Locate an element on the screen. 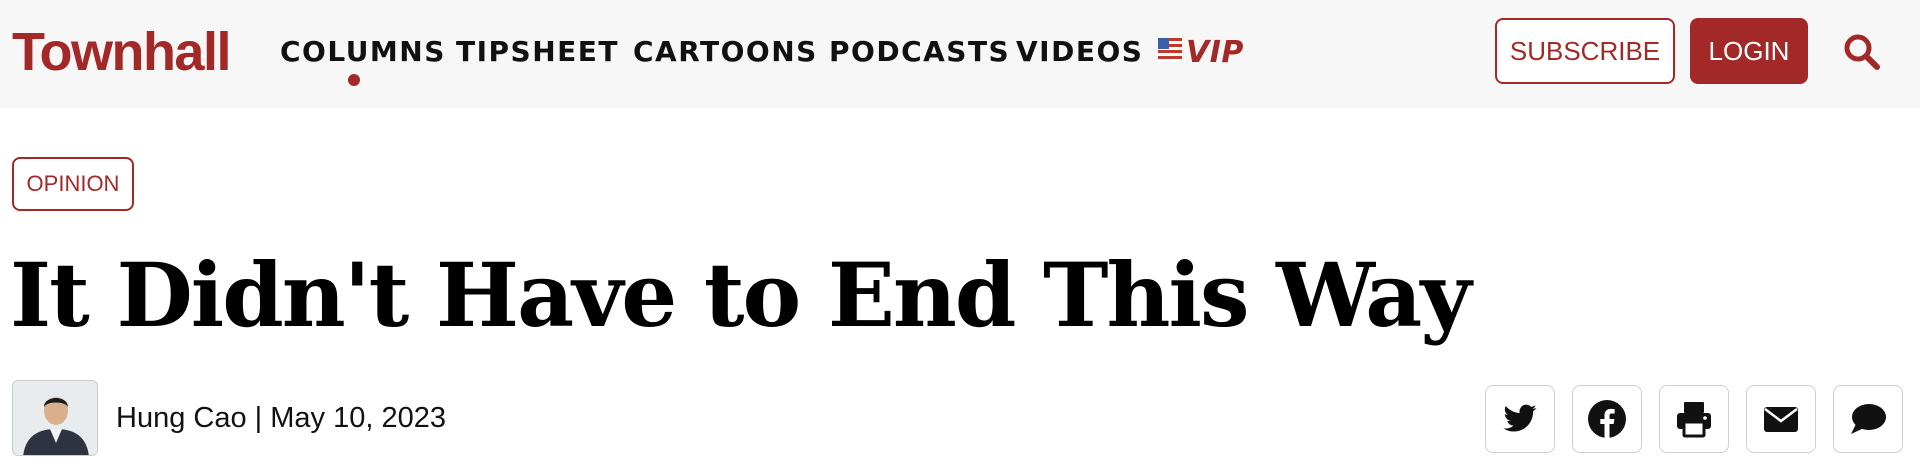 The height and width of the screenshot is (470, 1920). active-nav-indicator is located at coordinates (354, 80).